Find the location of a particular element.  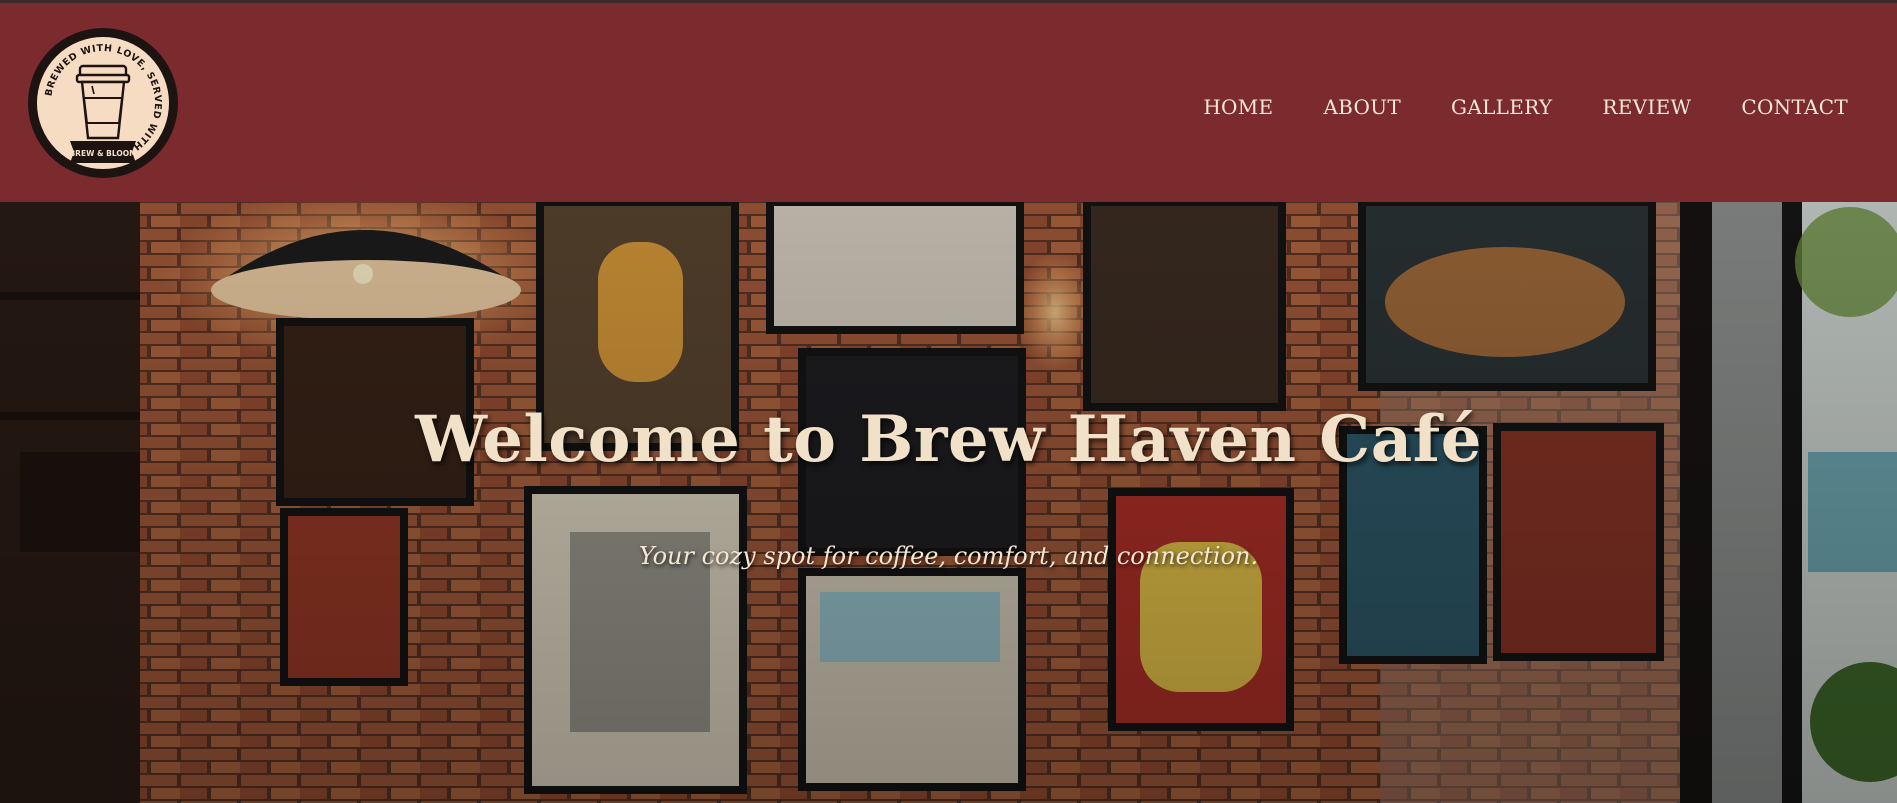

nav-about: ABOUT is located at coordinates (1362, 107).